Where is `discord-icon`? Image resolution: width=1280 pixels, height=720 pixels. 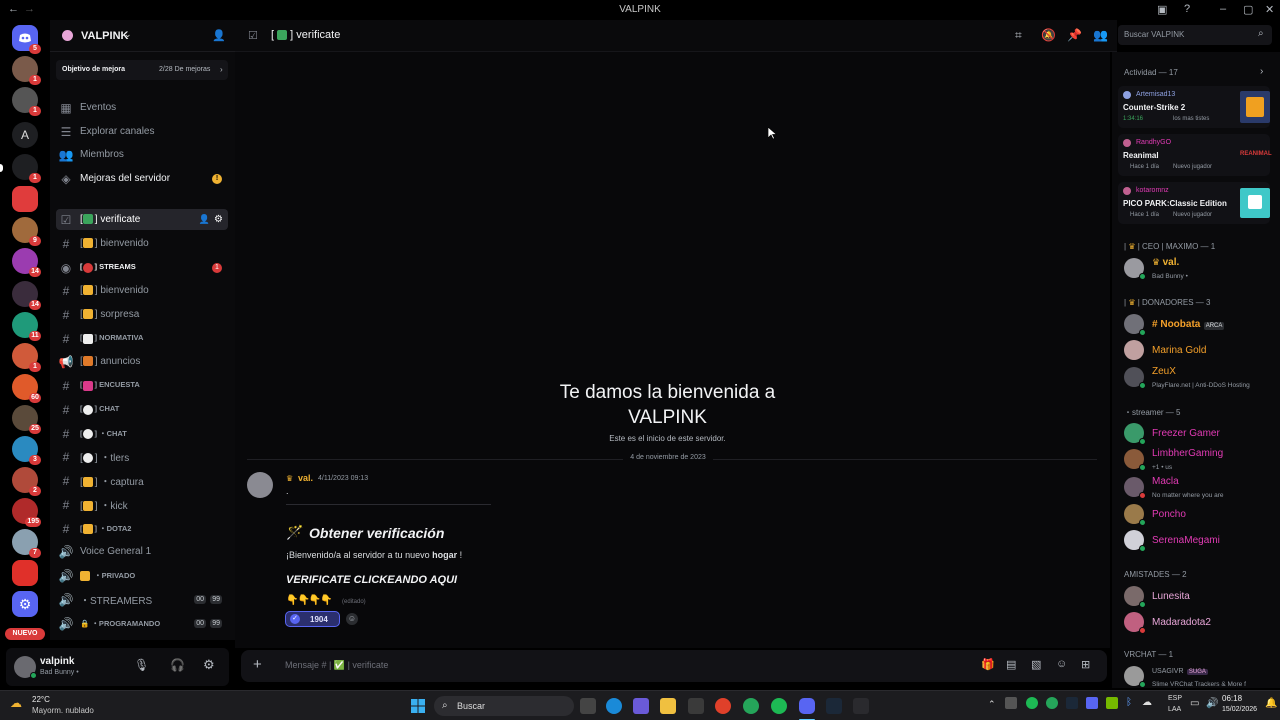 discord-icon is located at coordinates (807, 706).